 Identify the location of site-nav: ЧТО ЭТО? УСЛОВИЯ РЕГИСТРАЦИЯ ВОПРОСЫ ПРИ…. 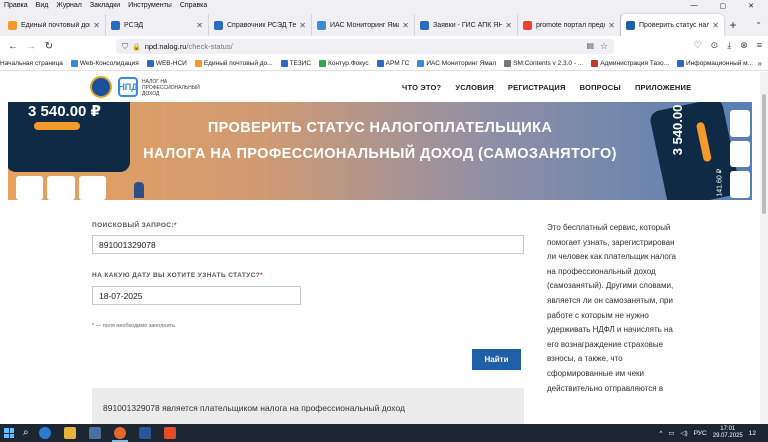
(546, 87).